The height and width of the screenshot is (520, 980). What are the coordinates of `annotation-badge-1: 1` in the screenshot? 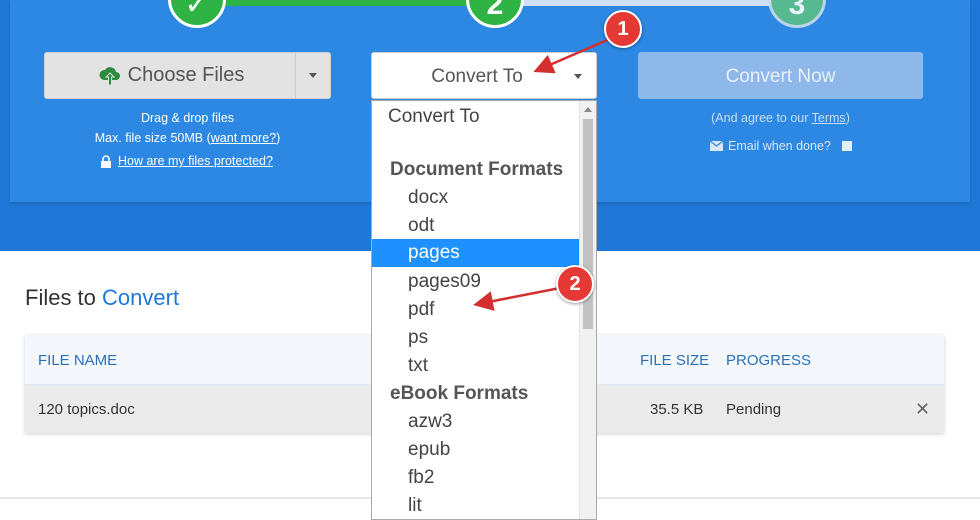 It's located at (623, 29).